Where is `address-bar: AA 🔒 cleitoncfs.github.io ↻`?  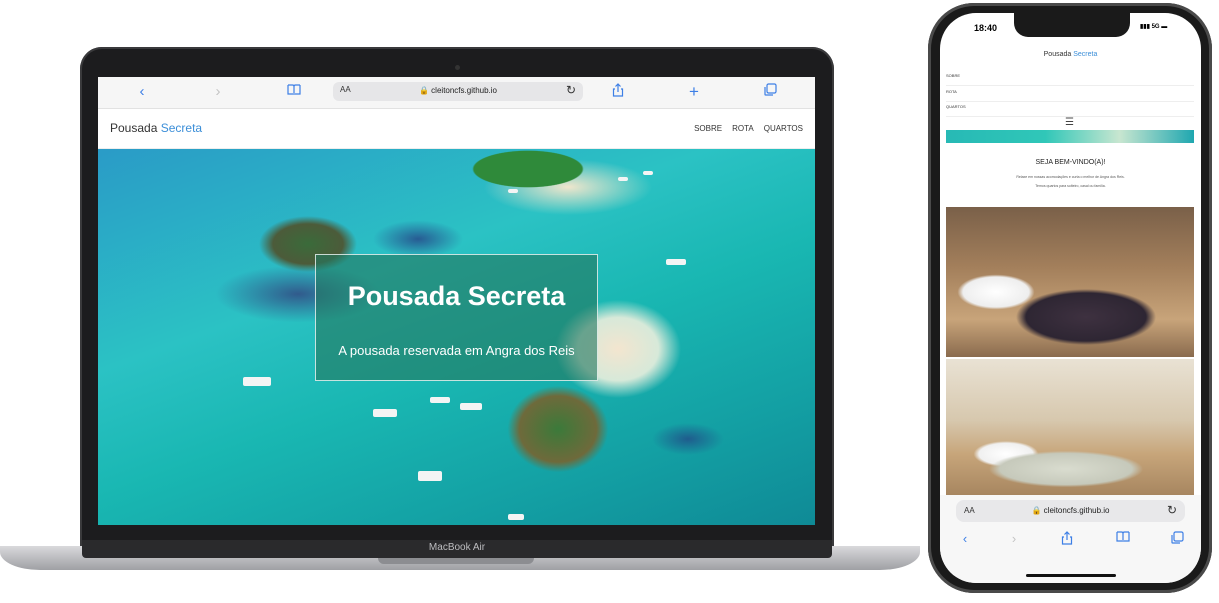
address-bar: AA 🔒 cleitoncfs.github.io ↻ is located at coordinates (458, 91).